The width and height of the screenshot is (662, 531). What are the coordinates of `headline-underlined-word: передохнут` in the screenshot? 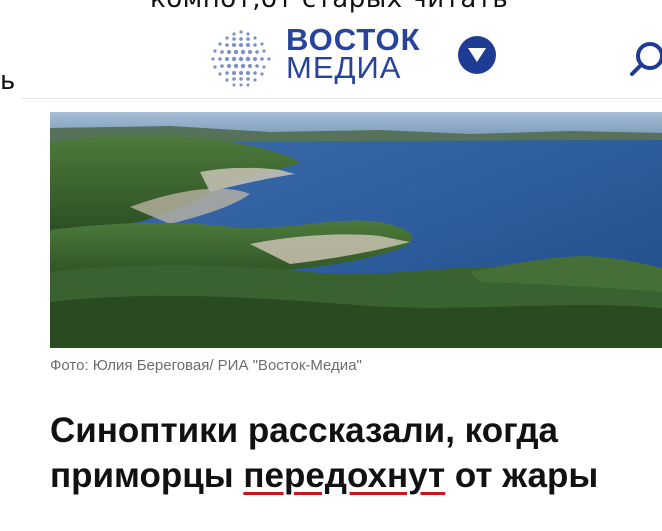 It's located at (344, 475).